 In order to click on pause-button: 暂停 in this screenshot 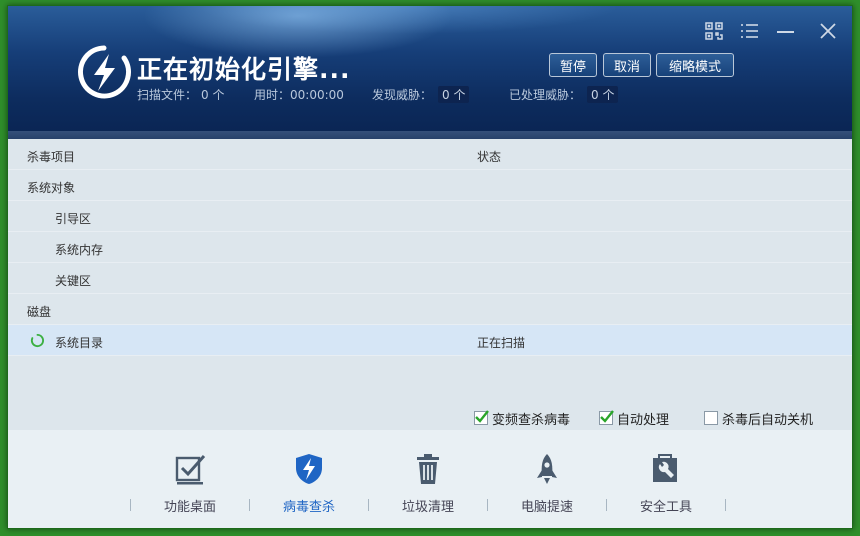, I will do `click(573, 65)`.